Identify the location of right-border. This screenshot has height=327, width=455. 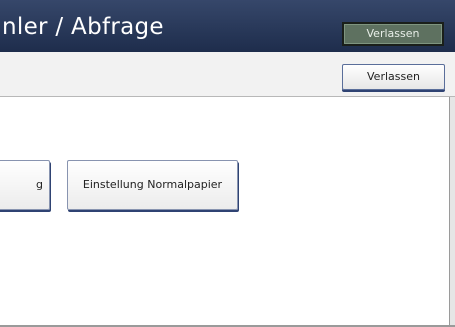
(452, 212).